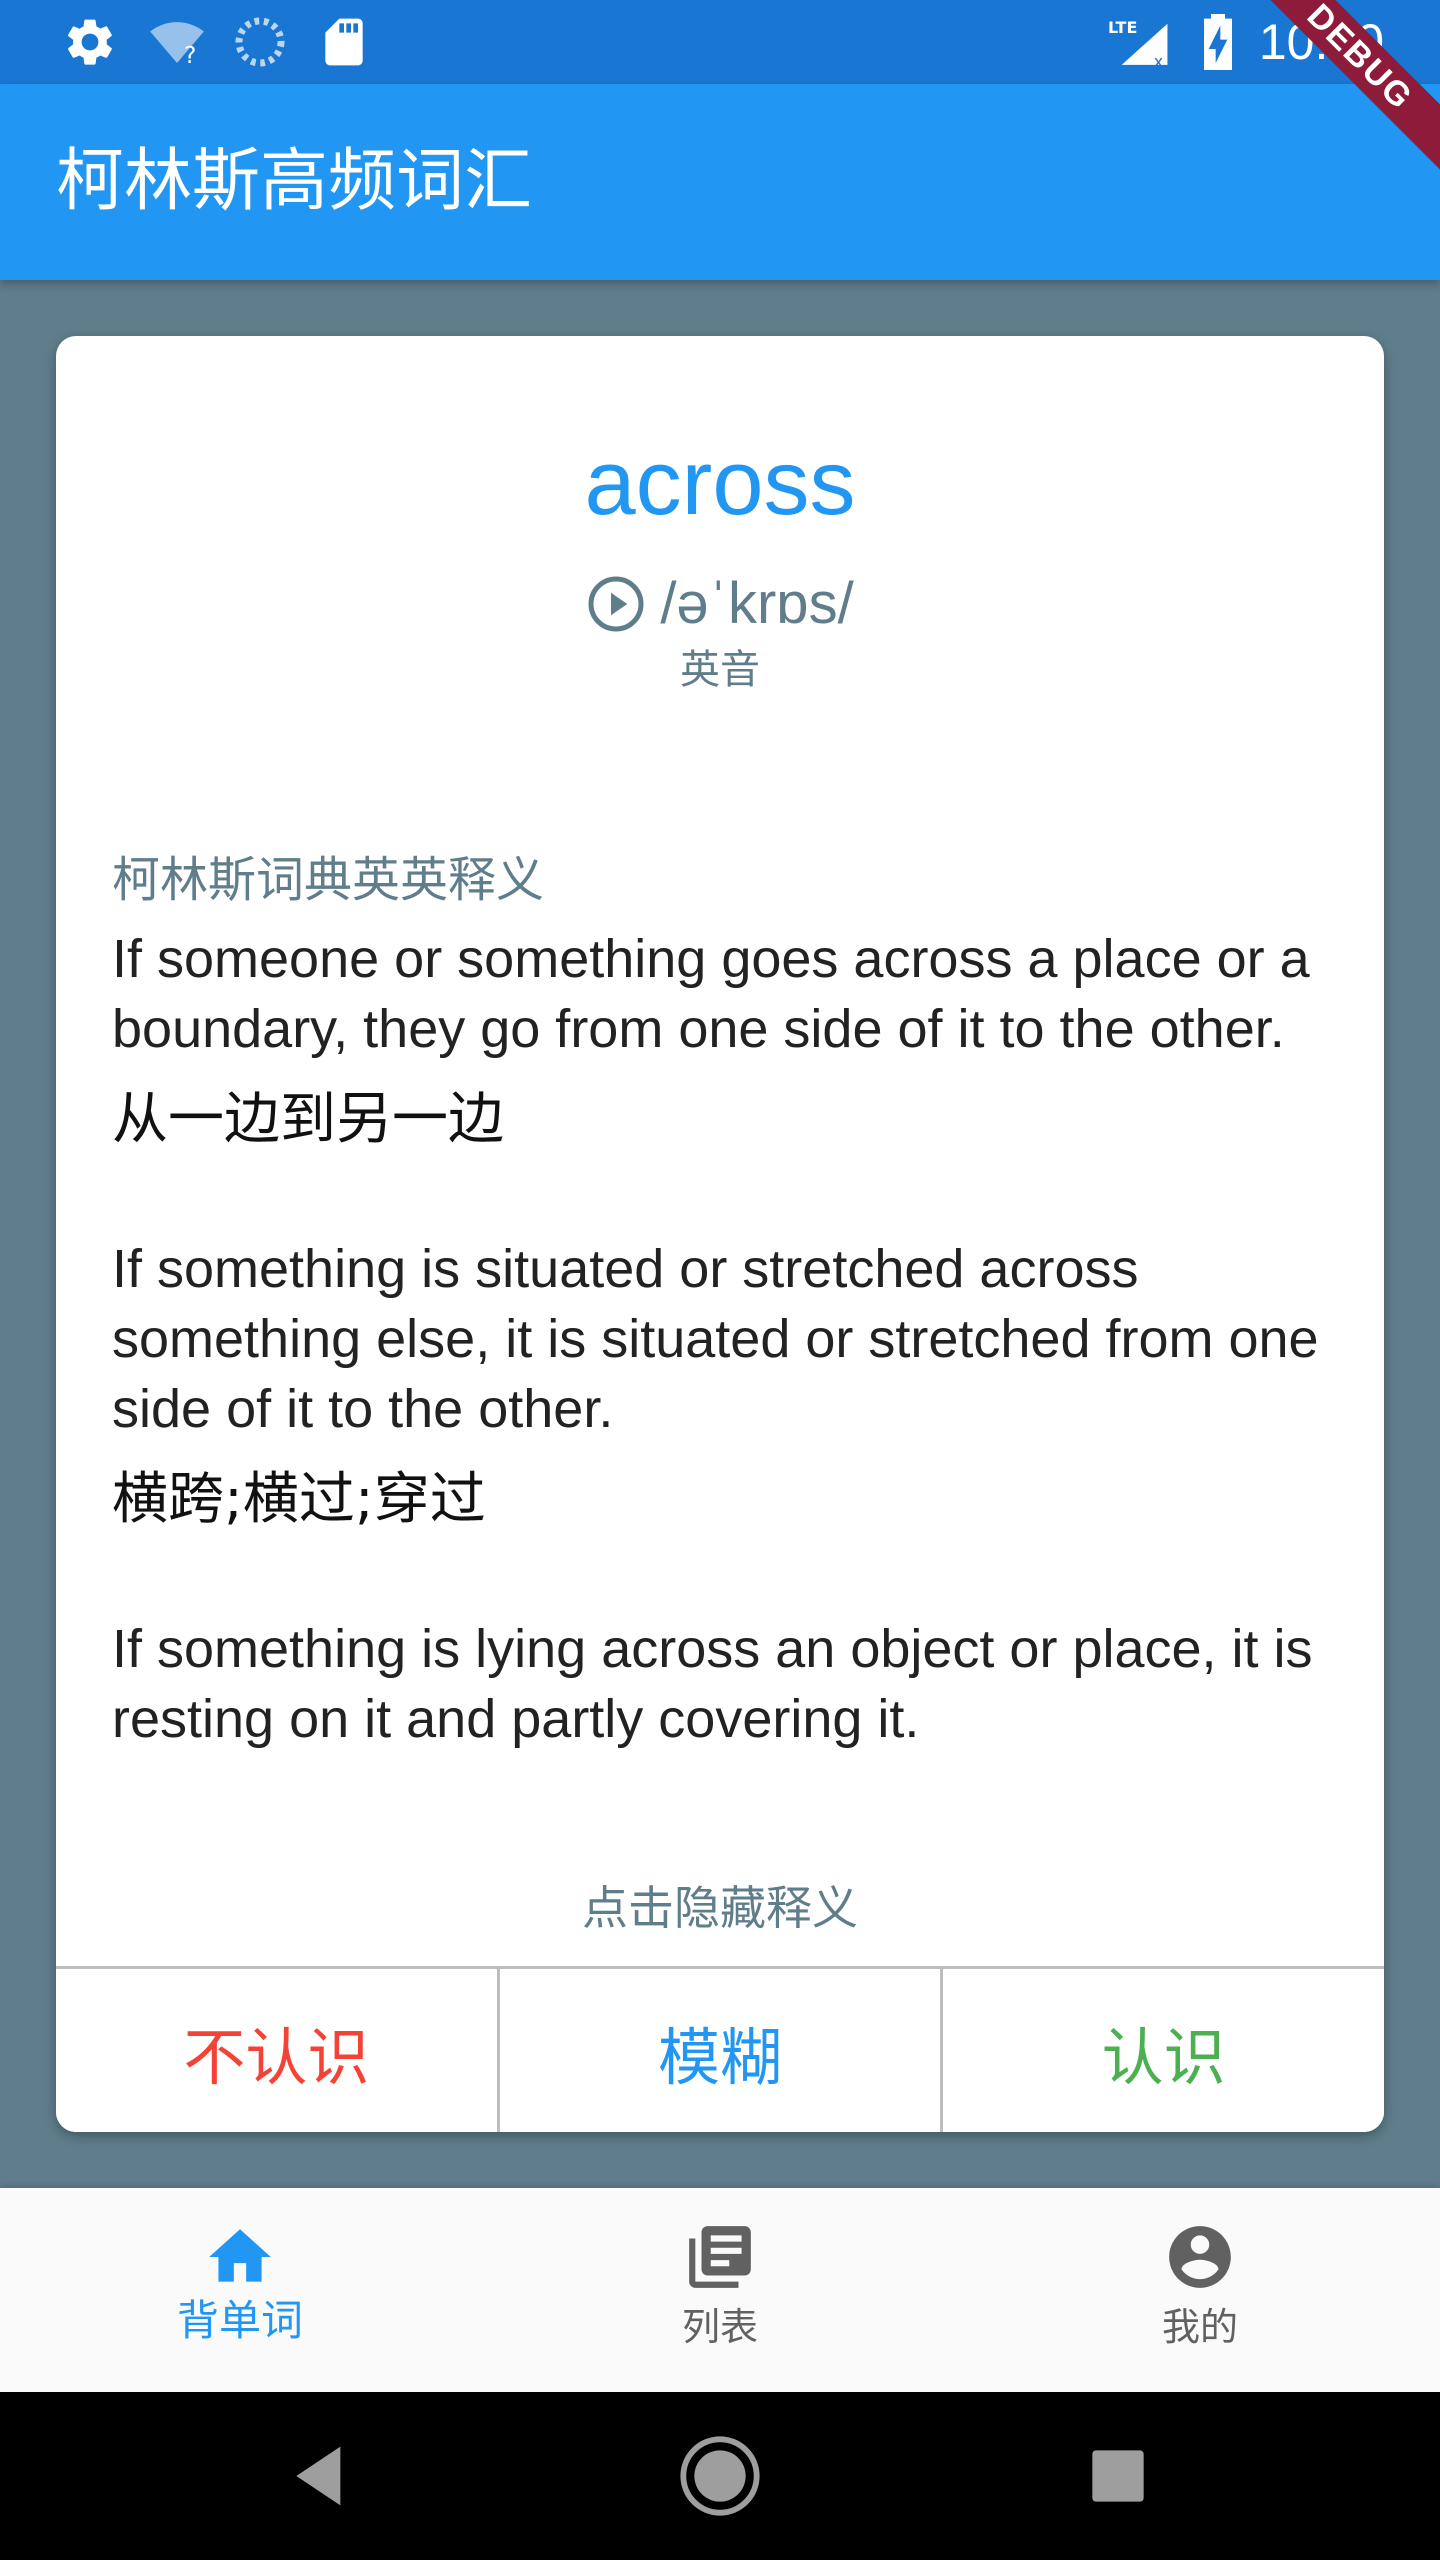 This screenshot has height=2560, width=1440. Describe the element at coordinates (757, 603) in the screenshot. I see `phonetic-text: /əˈkrɒs/` at that location.